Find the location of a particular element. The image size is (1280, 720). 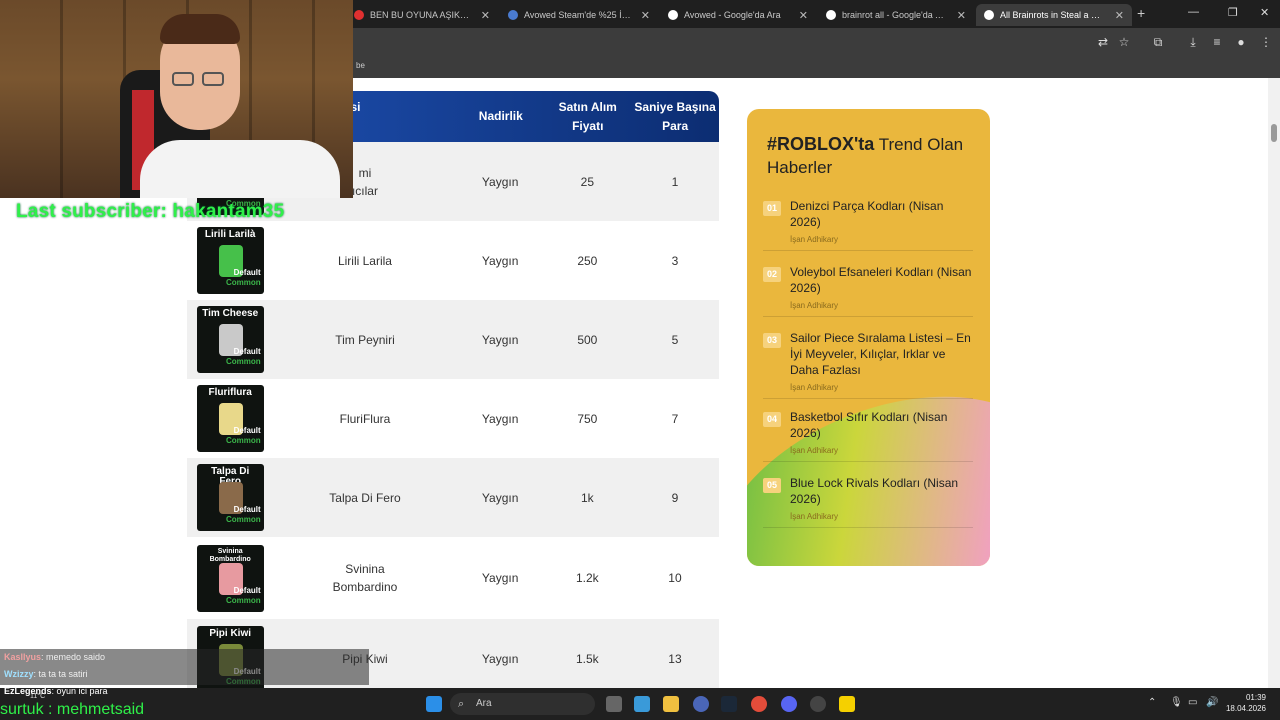

tab-avowed-steam: Avowed Steam'de %25 İndirimli ✕ is located at coordinates (579, 15).